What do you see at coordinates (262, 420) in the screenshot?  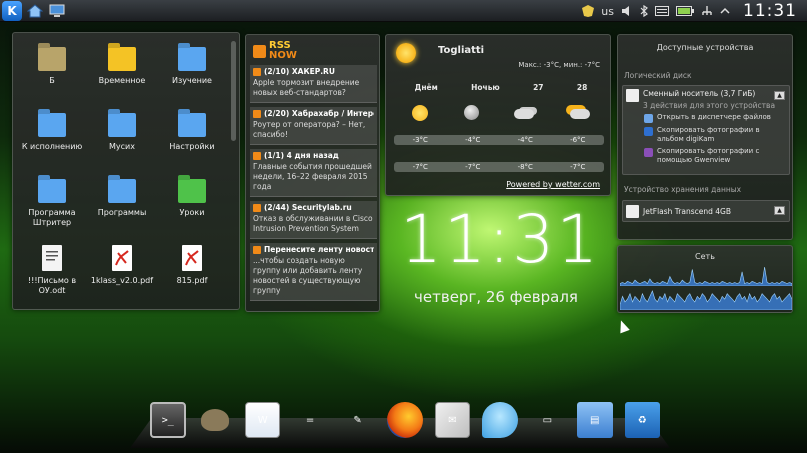 I see `dock-writer-icon: W` at bounding box center [262, 420].